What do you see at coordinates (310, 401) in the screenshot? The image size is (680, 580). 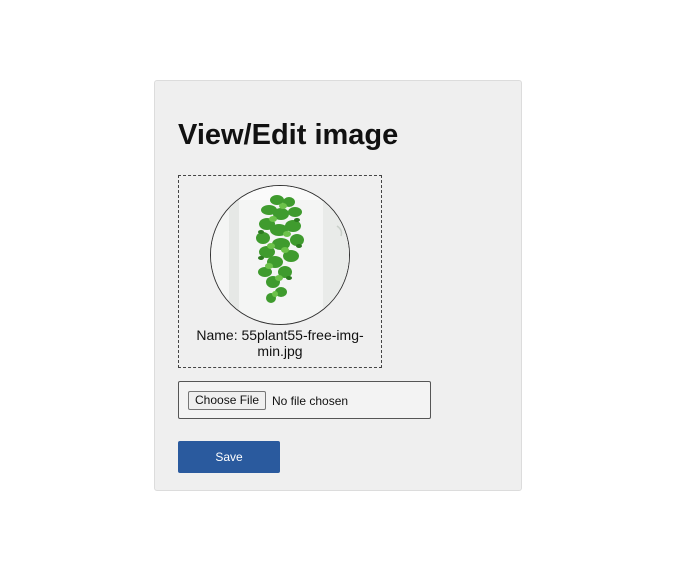 I see `file-status-text: No file chosen` at bounding box center [310, 401].